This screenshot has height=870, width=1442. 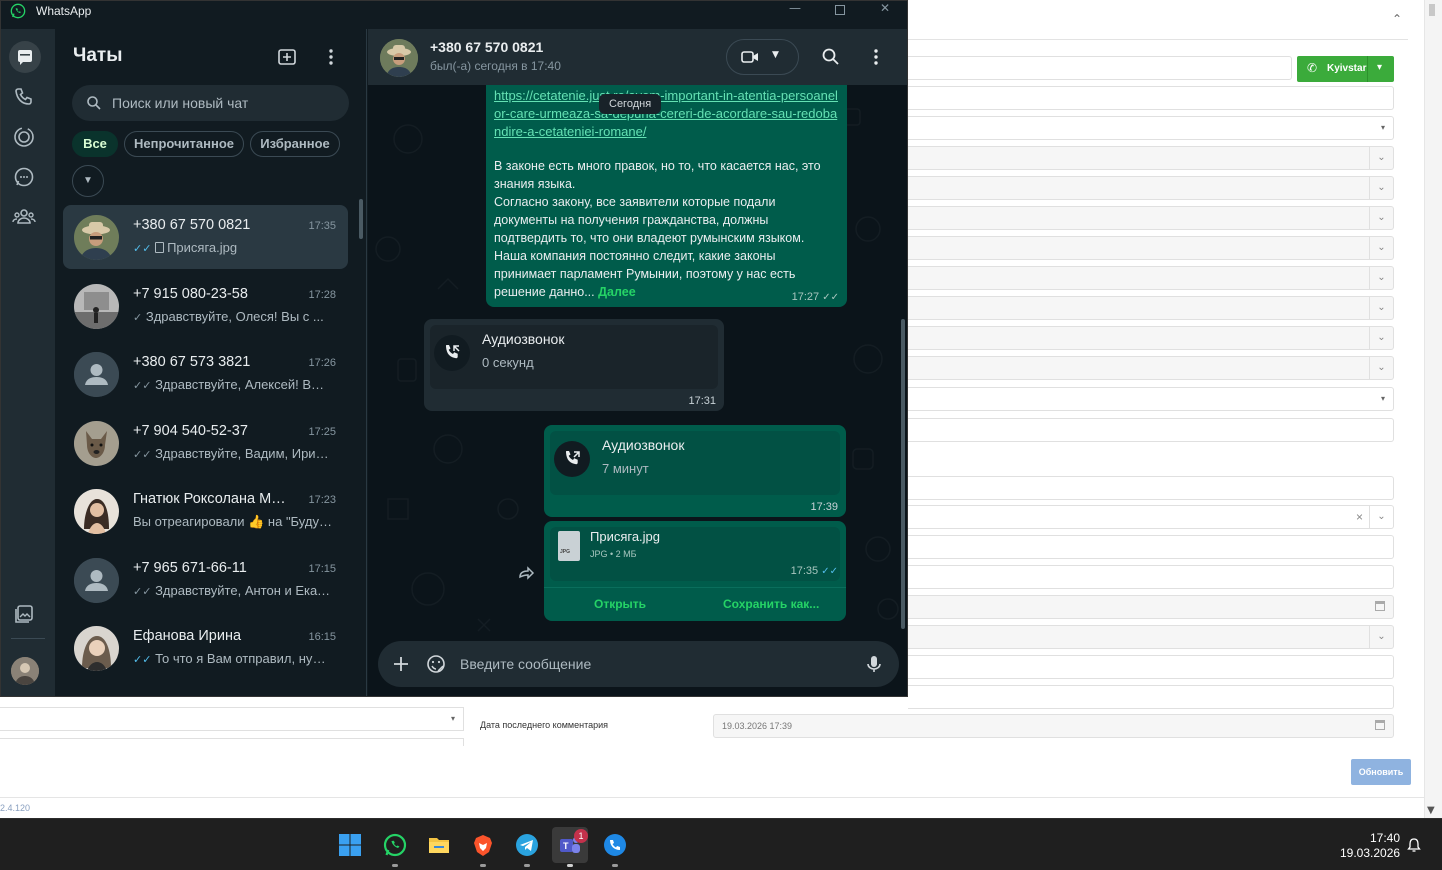 What do you see at coordinates (527, 847) in the screenshot?
I see `telegram-icon` at bounding box center [527, 847].